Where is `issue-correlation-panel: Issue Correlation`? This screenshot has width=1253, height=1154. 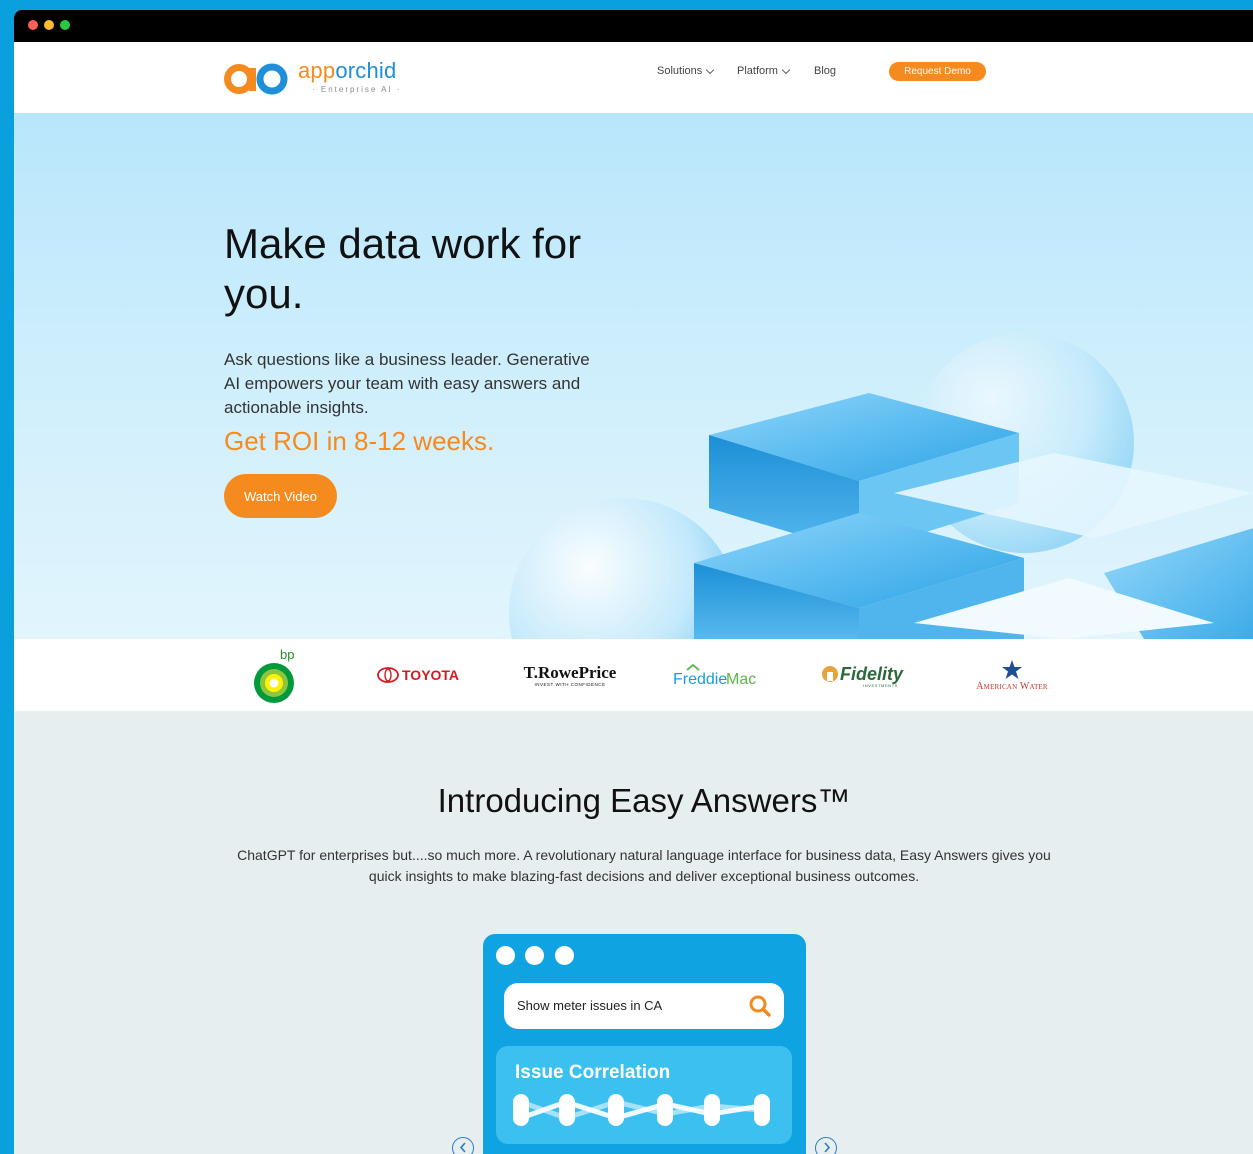 issue-correlation-panel: Issue Correlation is located at coordinates (644, 1095).